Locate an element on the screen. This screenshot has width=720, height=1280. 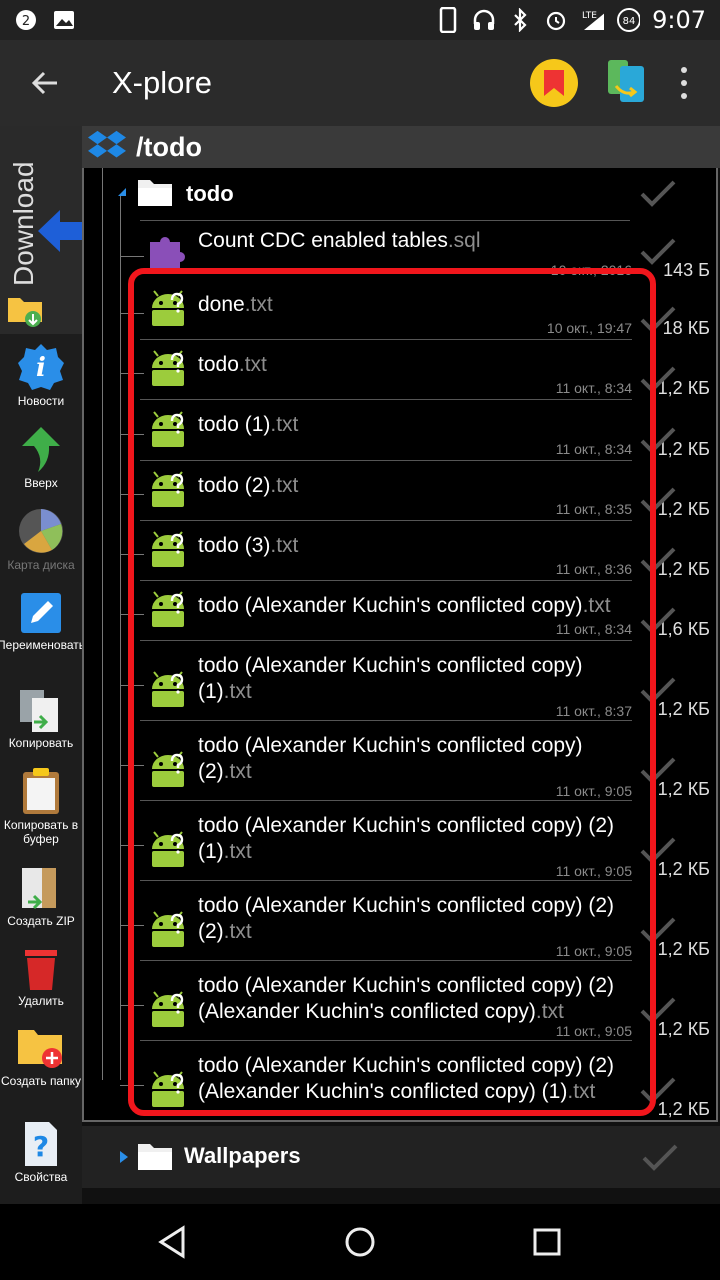
tool-label: Удалить is located at coordinates (41, 1001).